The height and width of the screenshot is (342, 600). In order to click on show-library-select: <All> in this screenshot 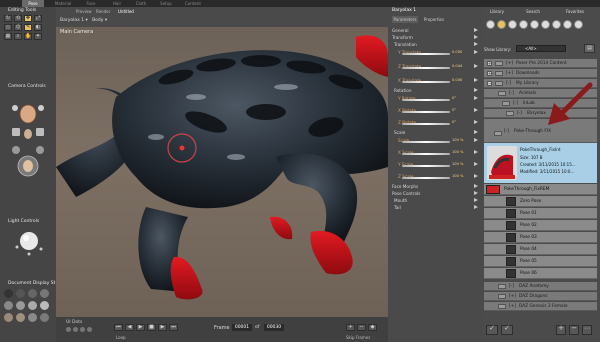, I will do `click(541, 48)`.